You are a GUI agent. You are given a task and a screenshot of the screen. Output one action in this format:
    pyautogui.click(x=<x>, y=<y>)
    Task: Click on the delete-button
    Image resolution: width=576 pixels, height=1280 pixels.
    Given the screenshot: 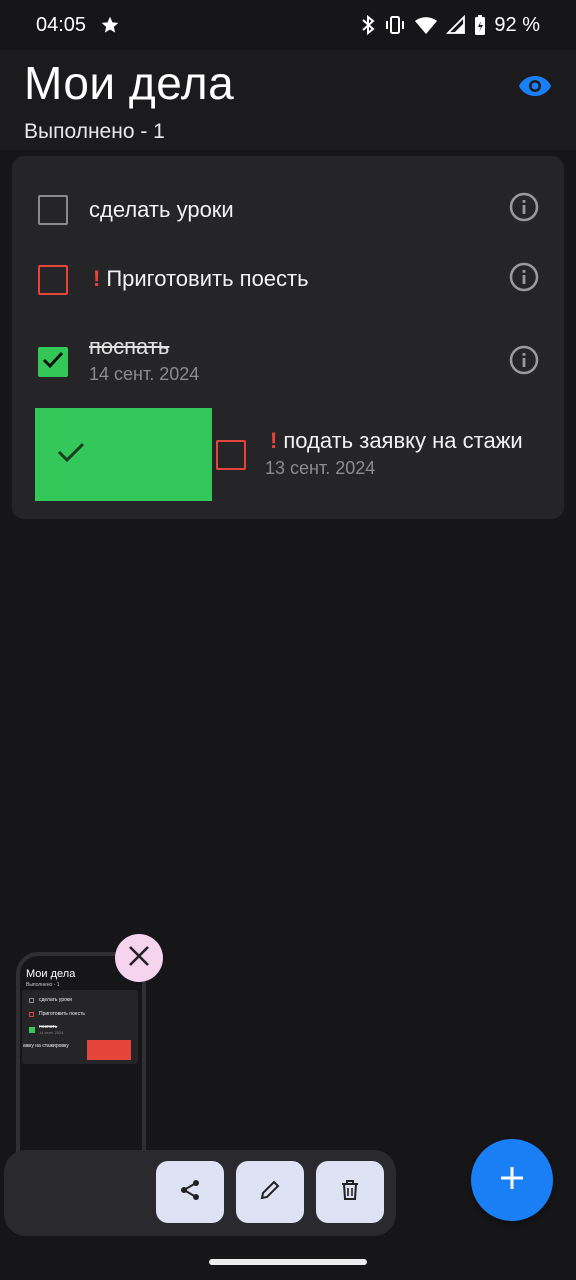 What is the action you would take?
    pyautogui.click(x=350, y=1192)
    